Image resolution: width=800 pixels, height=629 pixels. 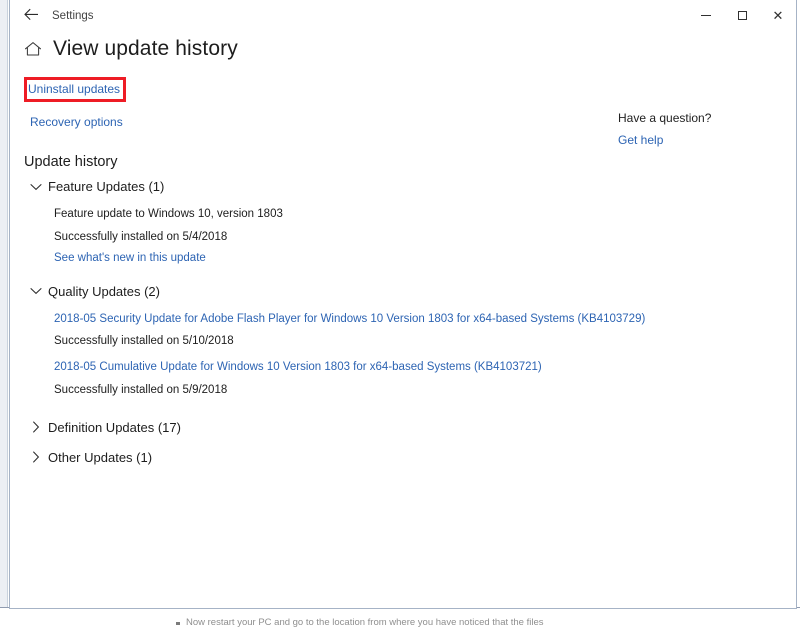 I want to click on page-header: View update history, so click(x=403, y=49).